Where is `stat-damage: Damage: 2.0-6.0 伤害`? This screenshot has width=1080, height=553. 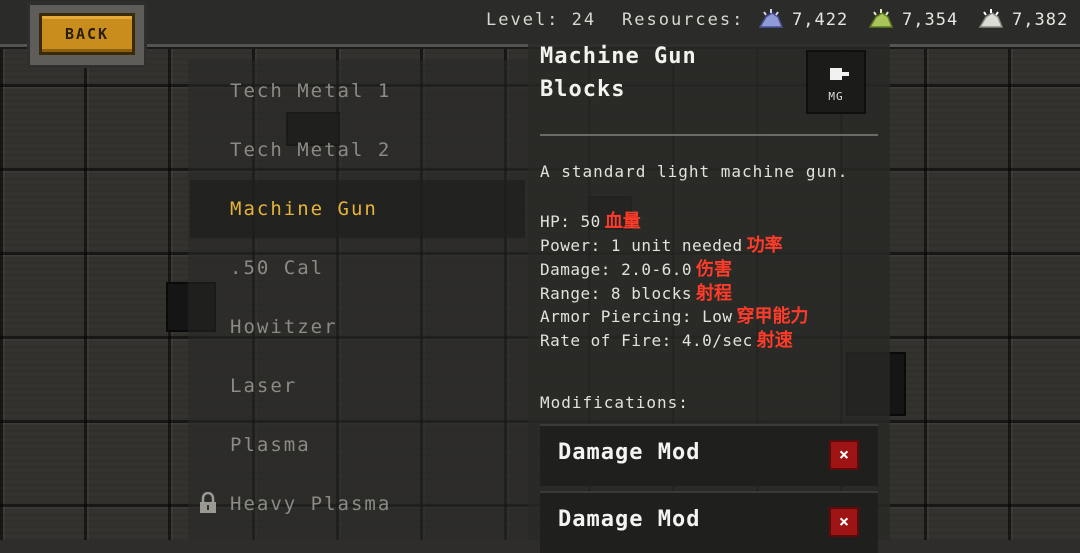 stat-damage: Damage: 2.0-6.0 伤害 is located at coordinates (636, 268).